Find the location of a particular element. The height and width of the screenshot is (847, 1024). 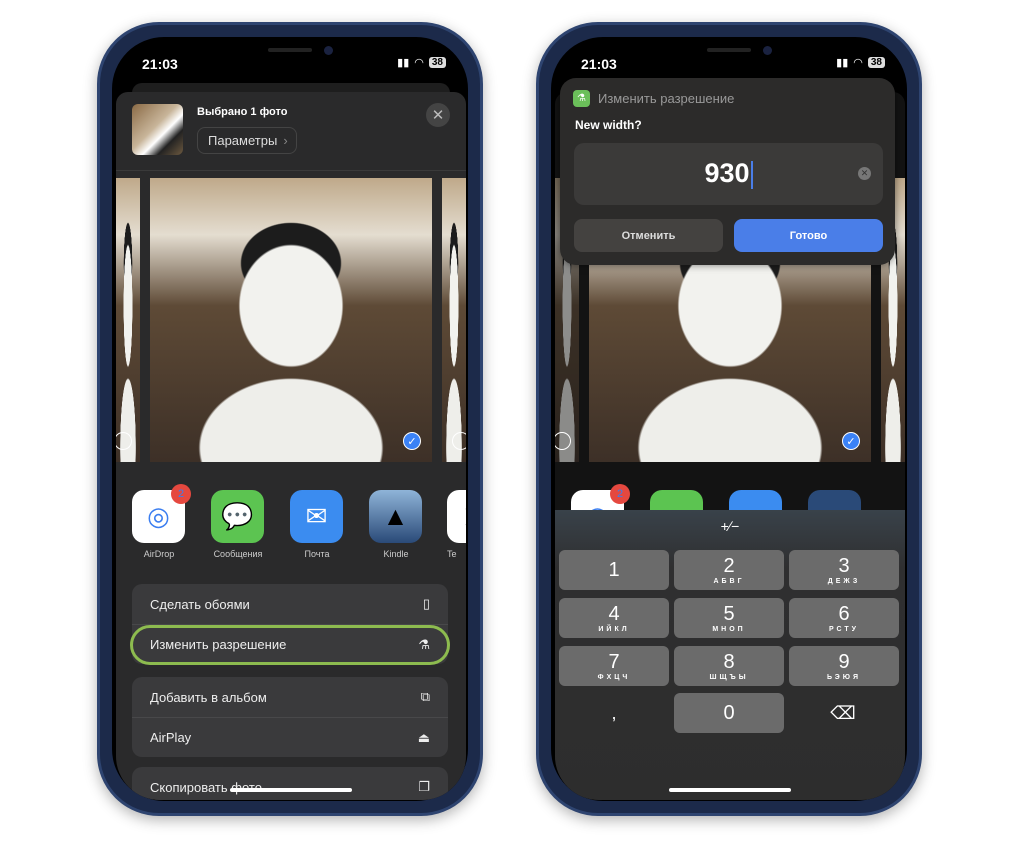

action-label: Сделать обоями is located at coordinates (200, 604).